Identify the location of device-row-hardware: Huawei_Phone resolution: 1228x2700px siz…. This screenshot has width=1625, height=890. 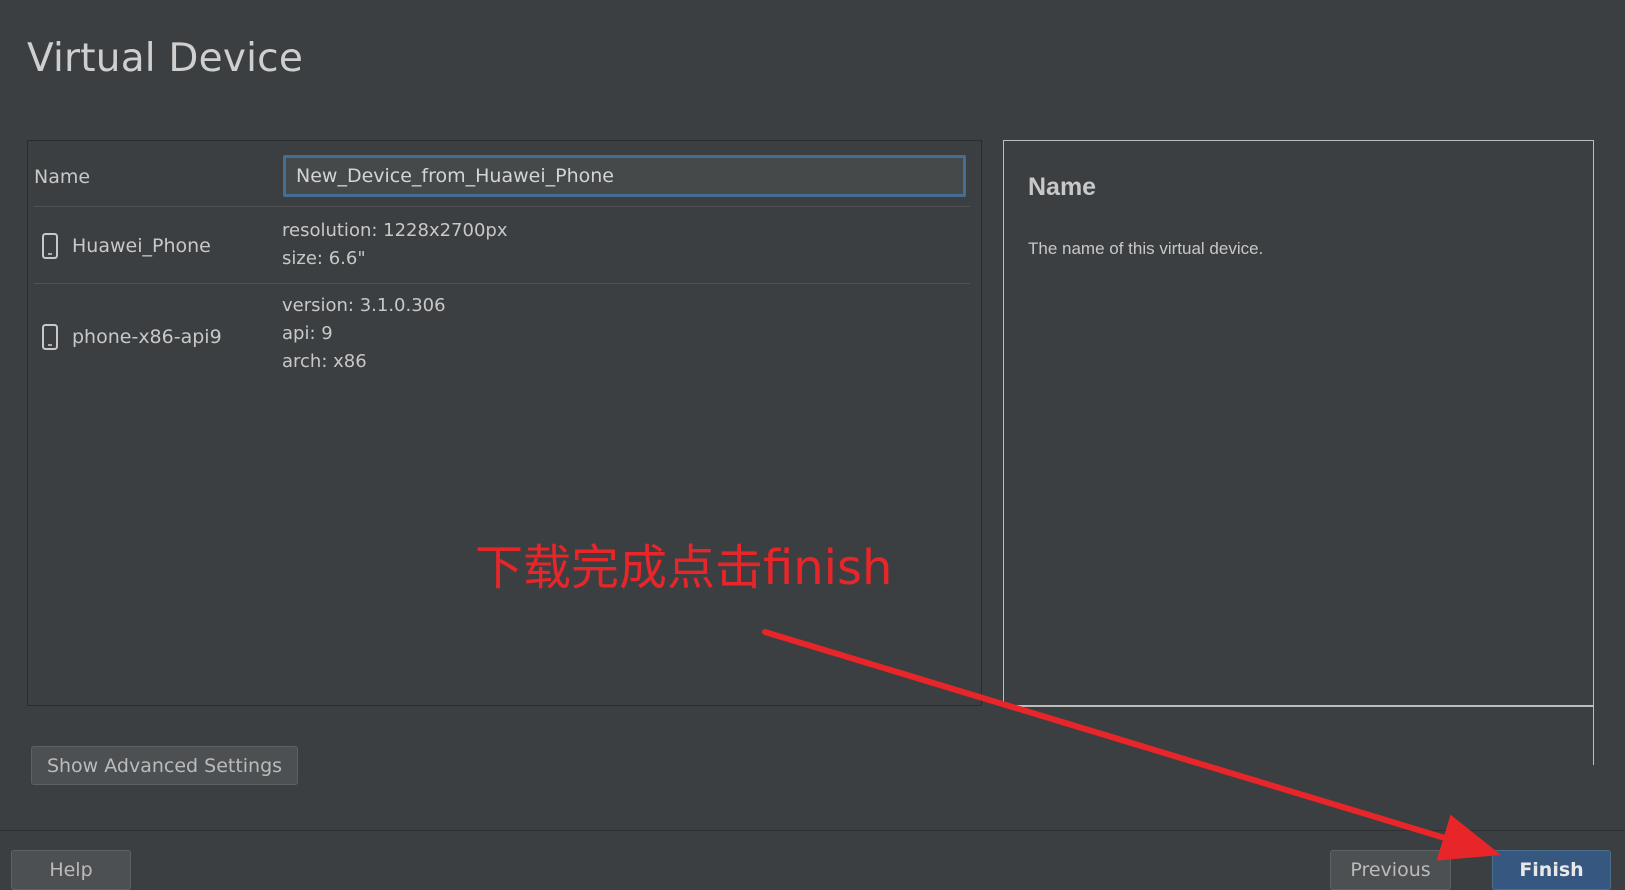
(502, 245).